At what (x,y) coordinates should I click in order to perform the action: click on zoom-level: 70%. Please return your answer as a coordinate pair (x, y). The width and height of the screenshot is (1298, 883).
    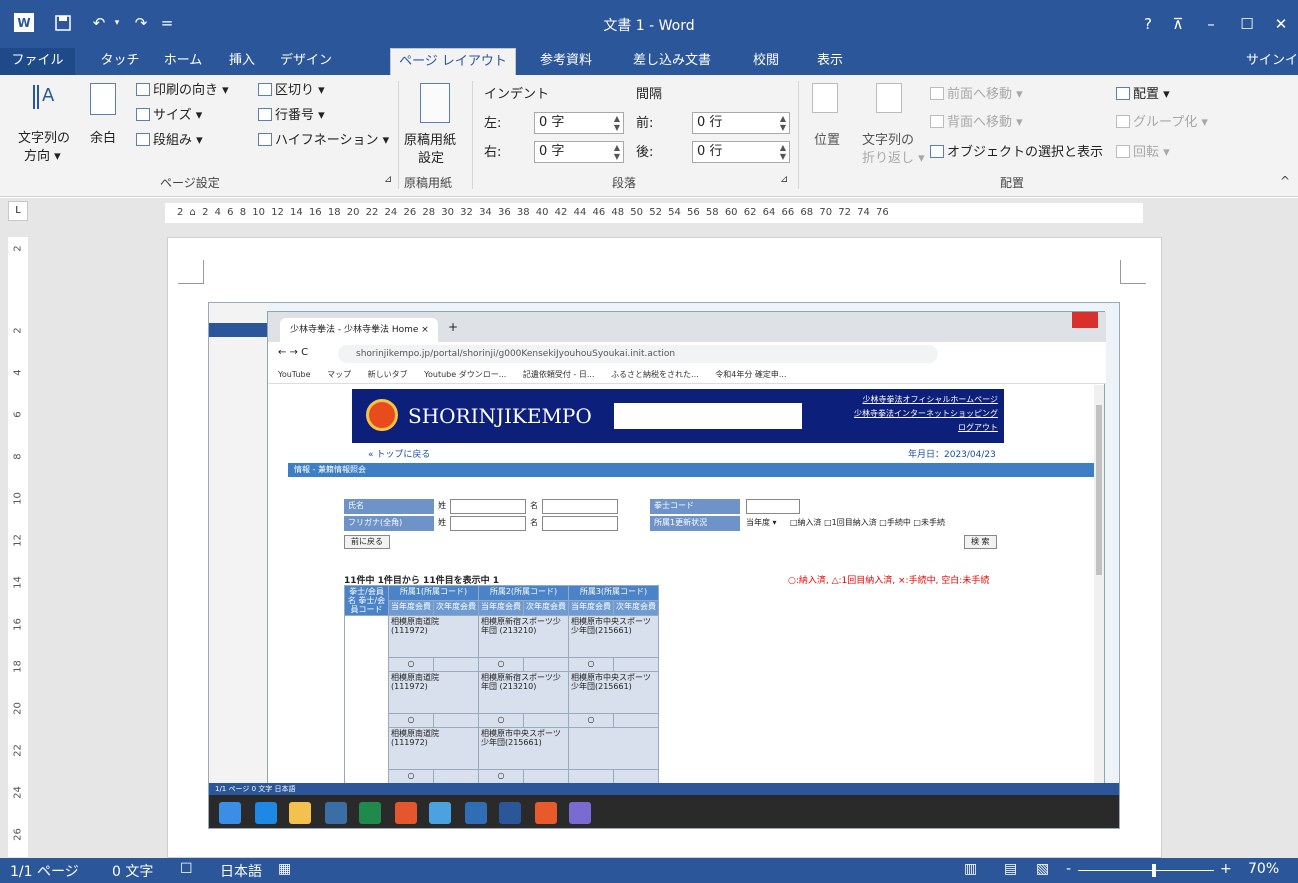
    Looking at the image, I should click on (1263, 869).